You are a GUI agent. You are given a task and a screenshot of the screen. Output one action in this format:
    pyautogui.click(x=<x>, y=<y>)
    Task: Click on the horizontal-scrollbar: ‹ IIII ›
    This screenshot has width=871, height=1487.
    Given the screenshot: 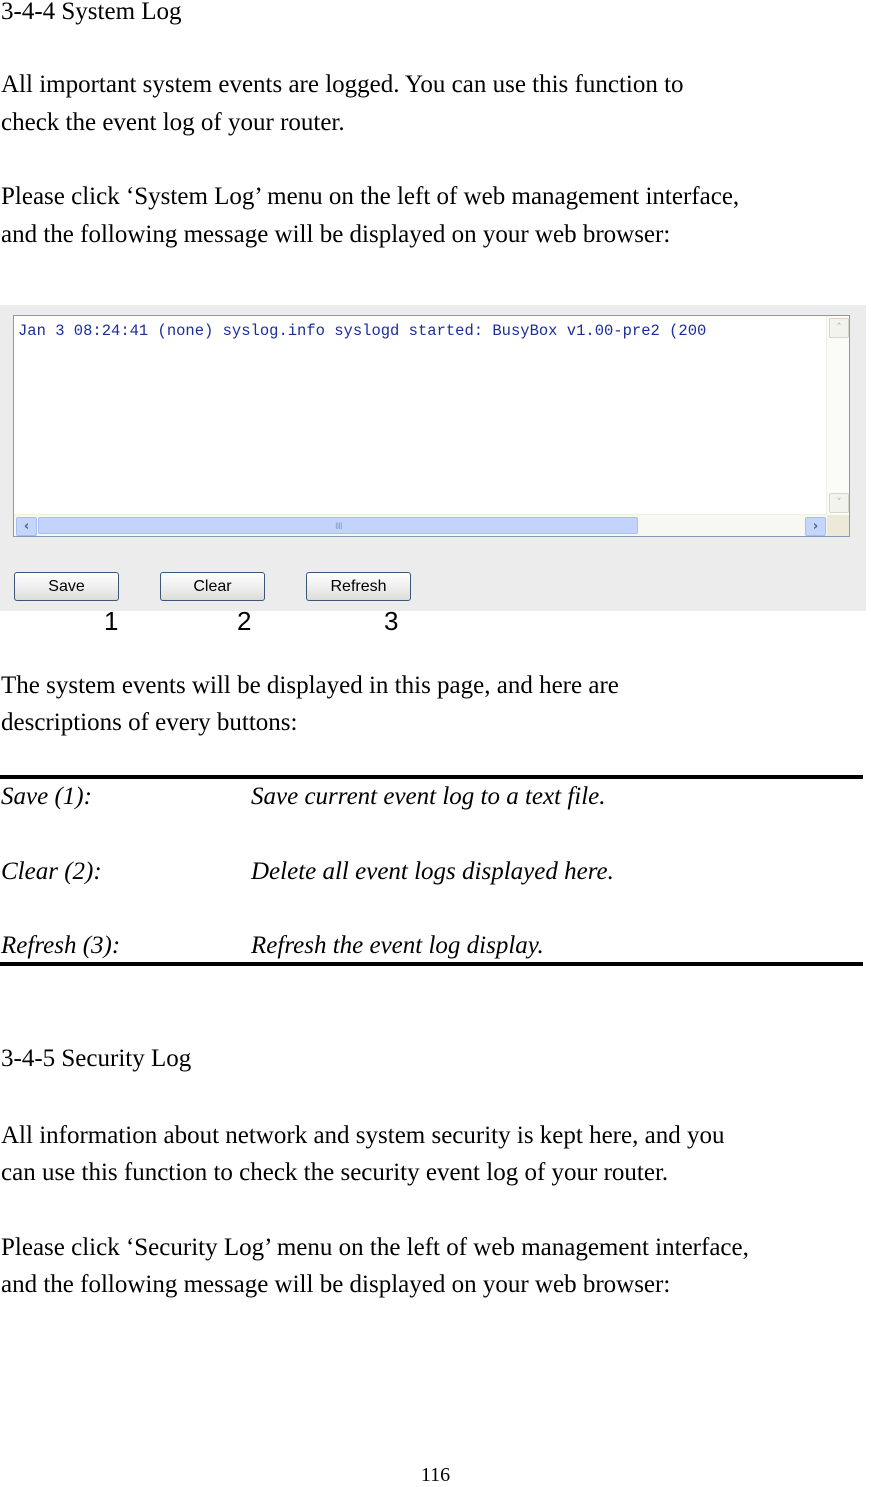 What is the action you would take?
    pyautogui.click(x=420, y=525)
    